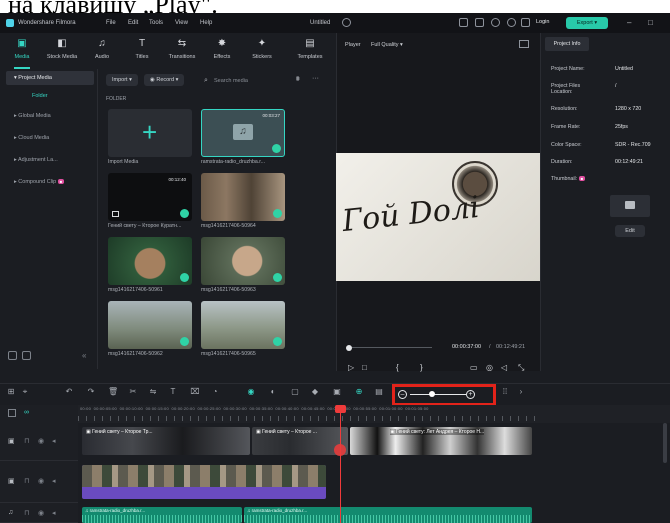 This screenshot has width=670, height=523. I want to click on folder-icon, so click(26, 355).